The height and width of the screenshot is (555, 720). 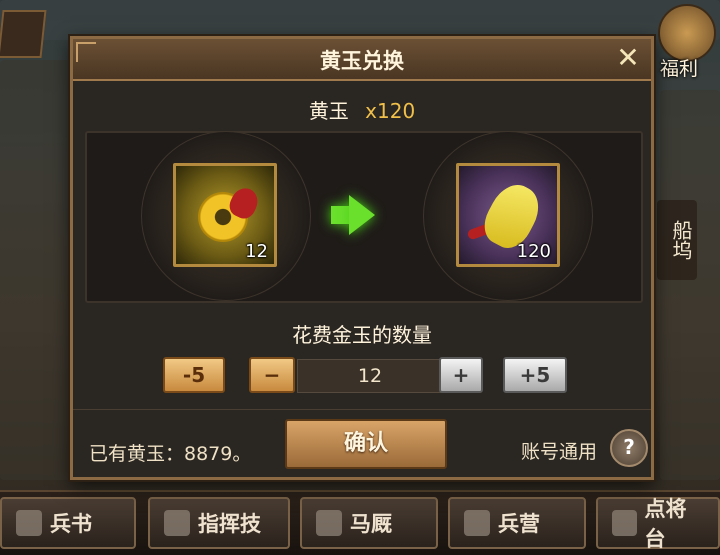 I want to click on welfare-button: 福利, so click(x=686, y=42).